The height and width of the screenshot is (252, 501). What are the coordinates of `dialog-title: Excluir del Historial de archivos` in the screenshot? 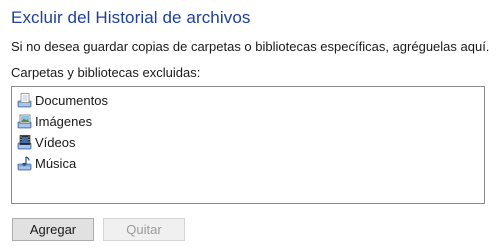 It's located at (131, 17).